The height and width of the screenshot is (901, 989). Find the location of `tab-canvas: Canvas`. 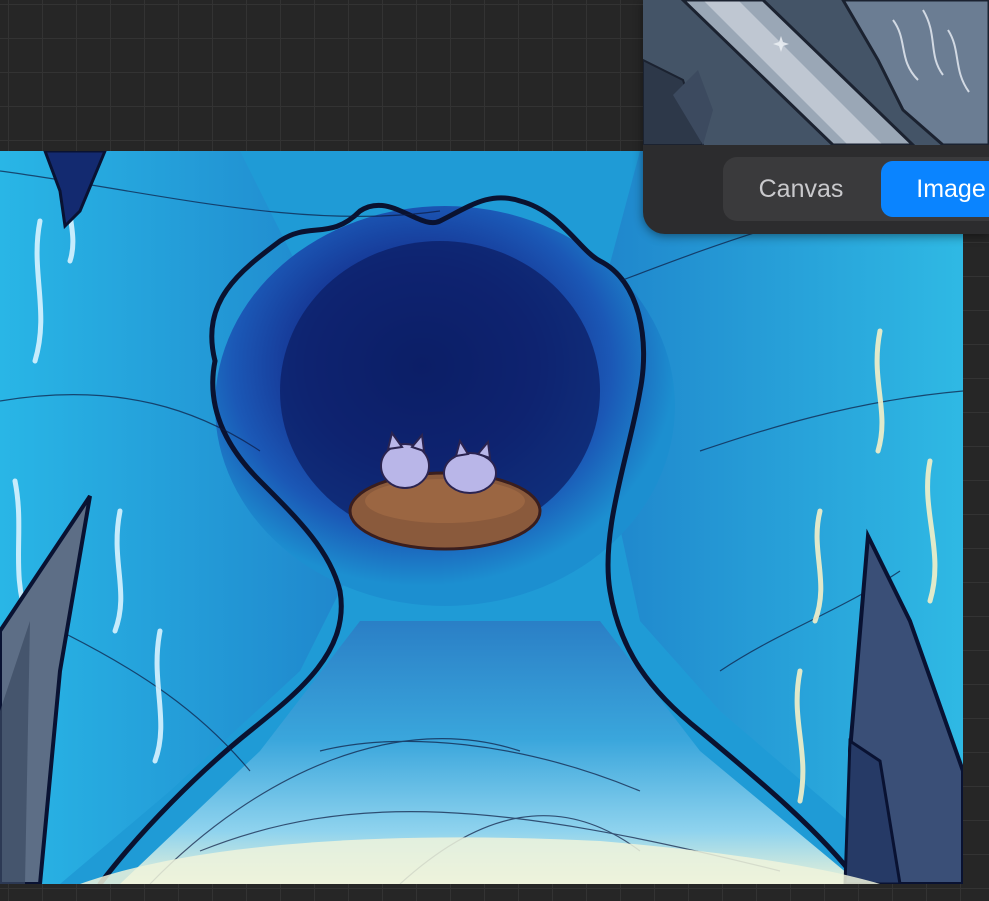

tab-canvas: Canvas is located at coordinates (801, 189).